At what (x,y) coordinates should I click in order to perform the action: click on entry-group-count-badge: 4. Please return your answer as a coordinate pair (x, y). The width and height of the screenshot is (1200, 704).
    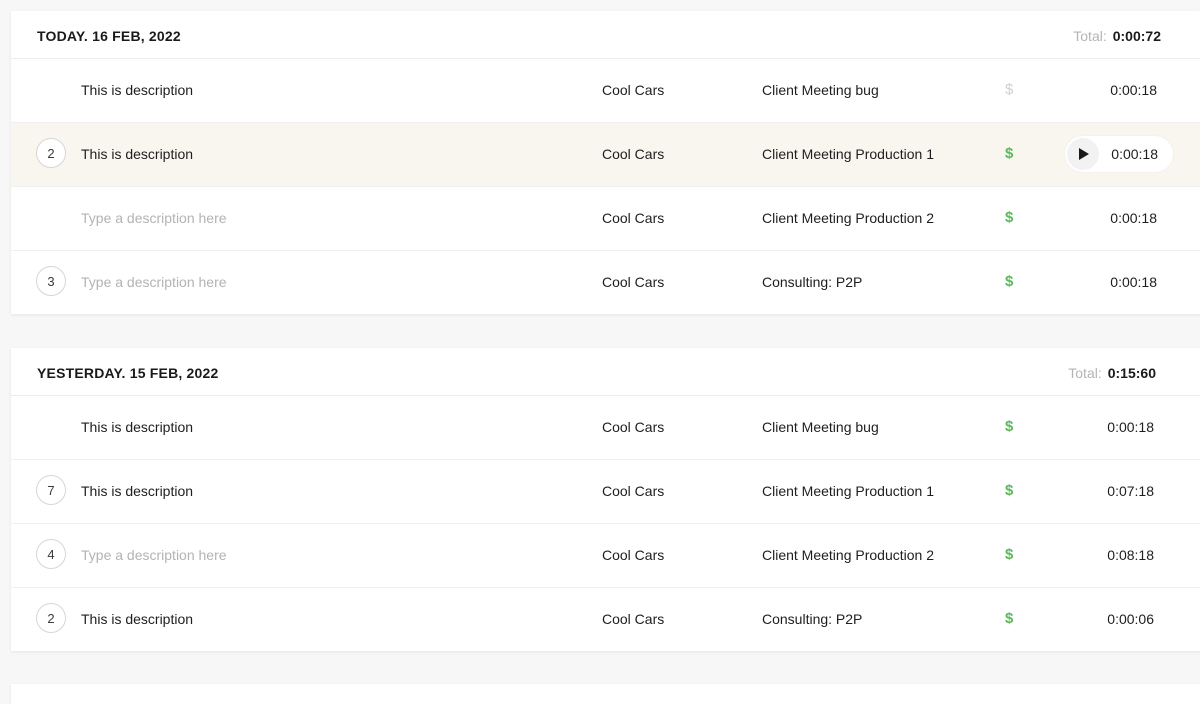
    Looking at the image, I should click on (51, 554).